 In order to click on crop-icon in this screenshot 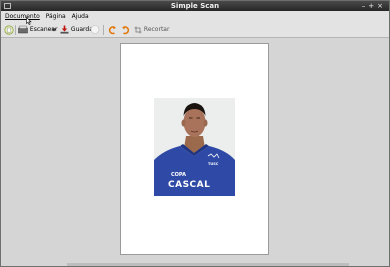, I will do `click(138, 29)`.